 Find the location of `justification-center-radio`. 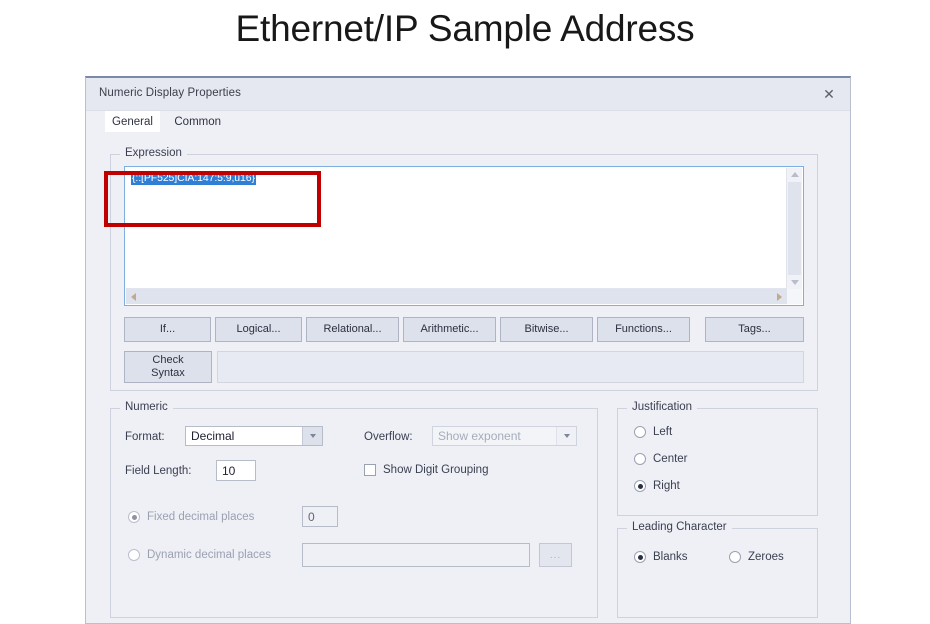

justification-center-radio is located at coordinates (640, 459).